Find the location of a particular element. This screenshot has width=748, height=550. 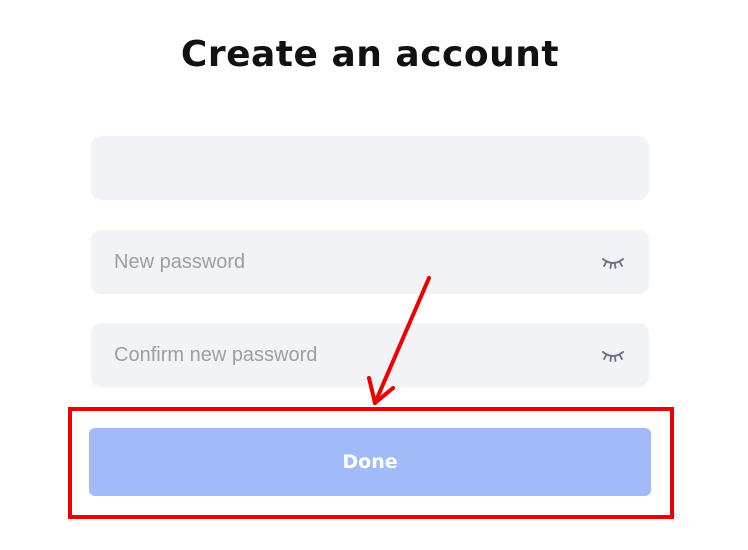

email-field is located at coordinates (370, 168).